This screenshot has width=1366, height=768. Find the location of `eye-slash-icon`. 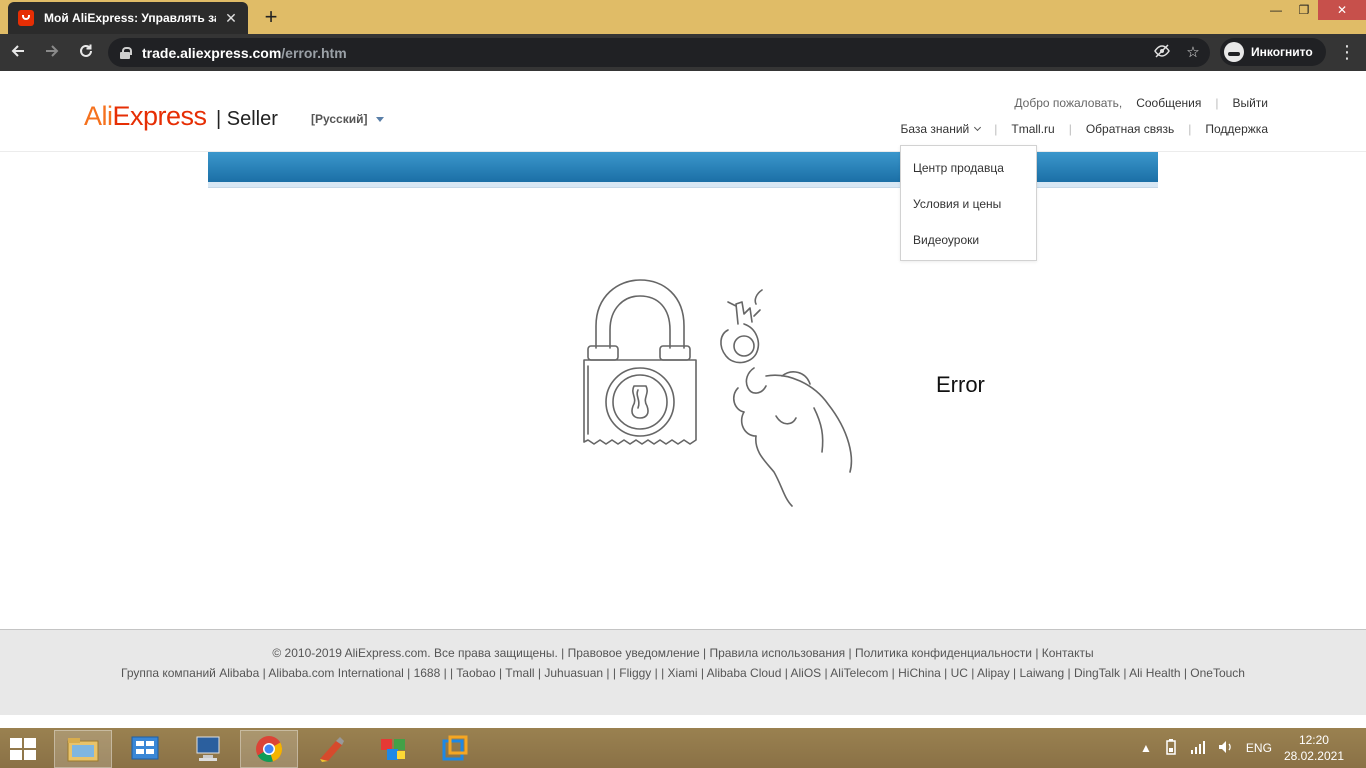

eye-slash-icon is located at coordinates (1162, 53).